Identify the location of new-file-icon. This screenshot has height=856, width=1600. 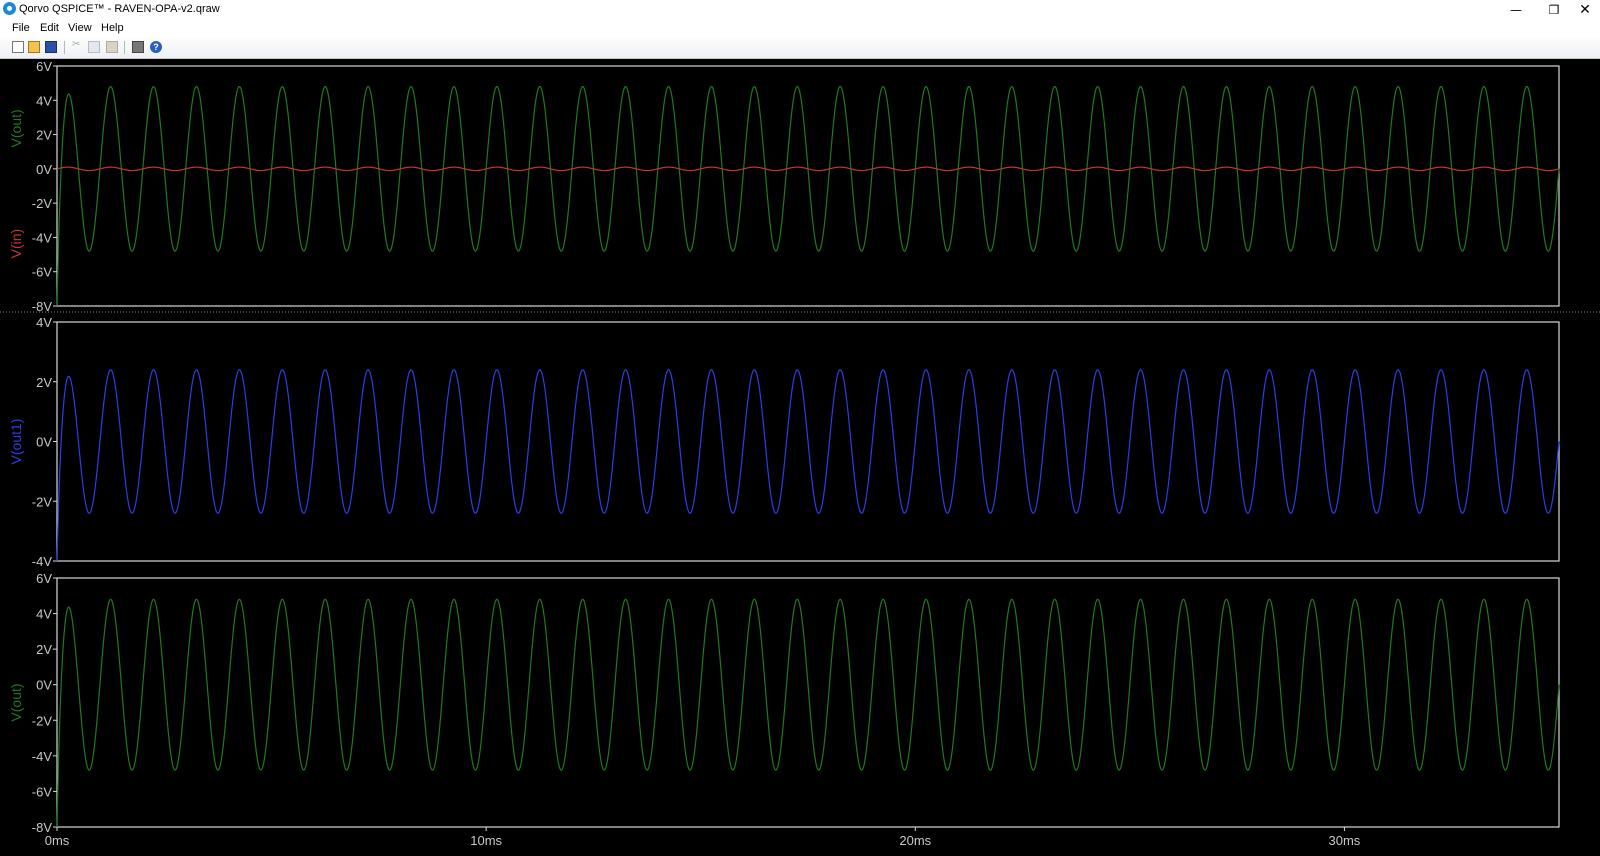
(18, 47).